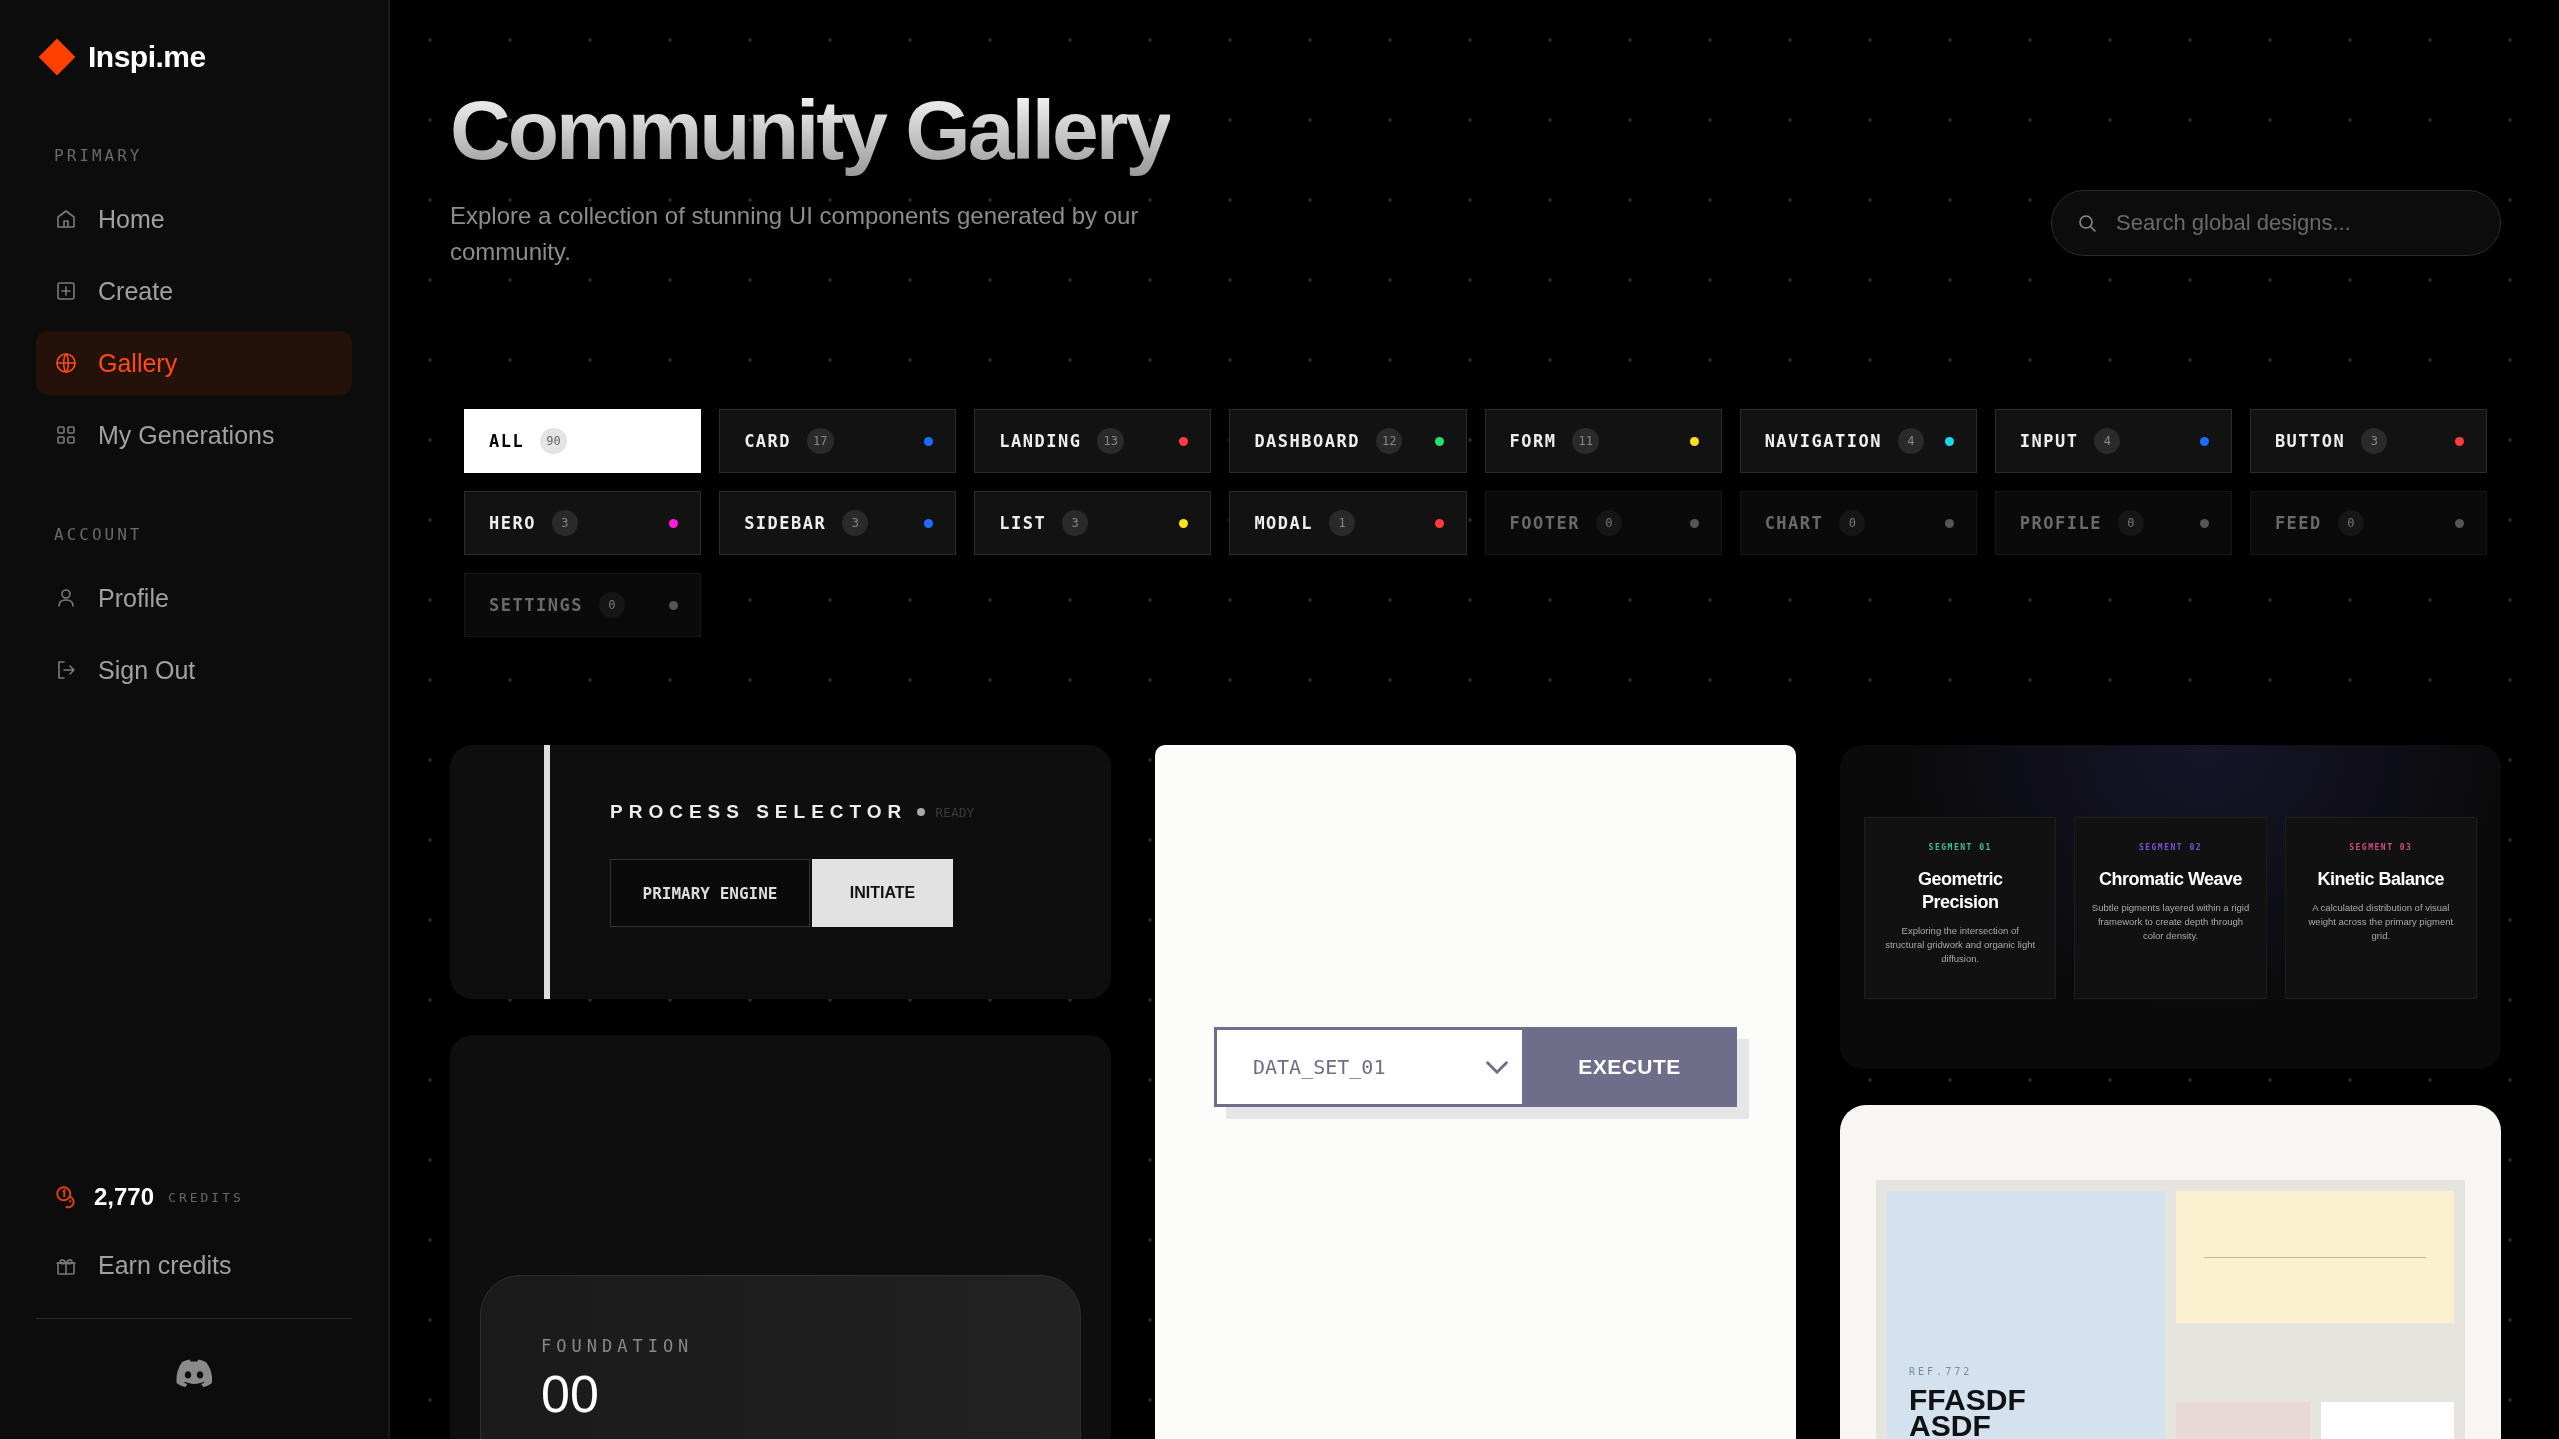 The image size is (2559, 1439). Describe the element at coordinates (1960, 891) in the screenshot. I see `segment-title: Geometric Precision` at that location.